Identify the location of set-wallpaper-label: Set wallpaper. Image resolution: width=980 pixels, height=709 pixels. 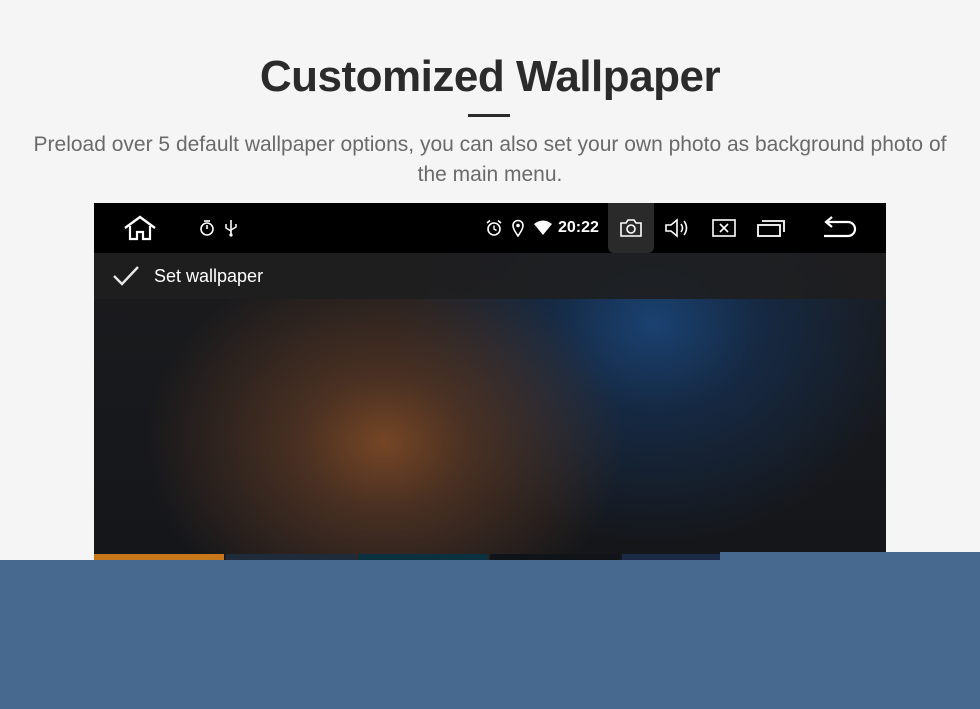
(209, 276).